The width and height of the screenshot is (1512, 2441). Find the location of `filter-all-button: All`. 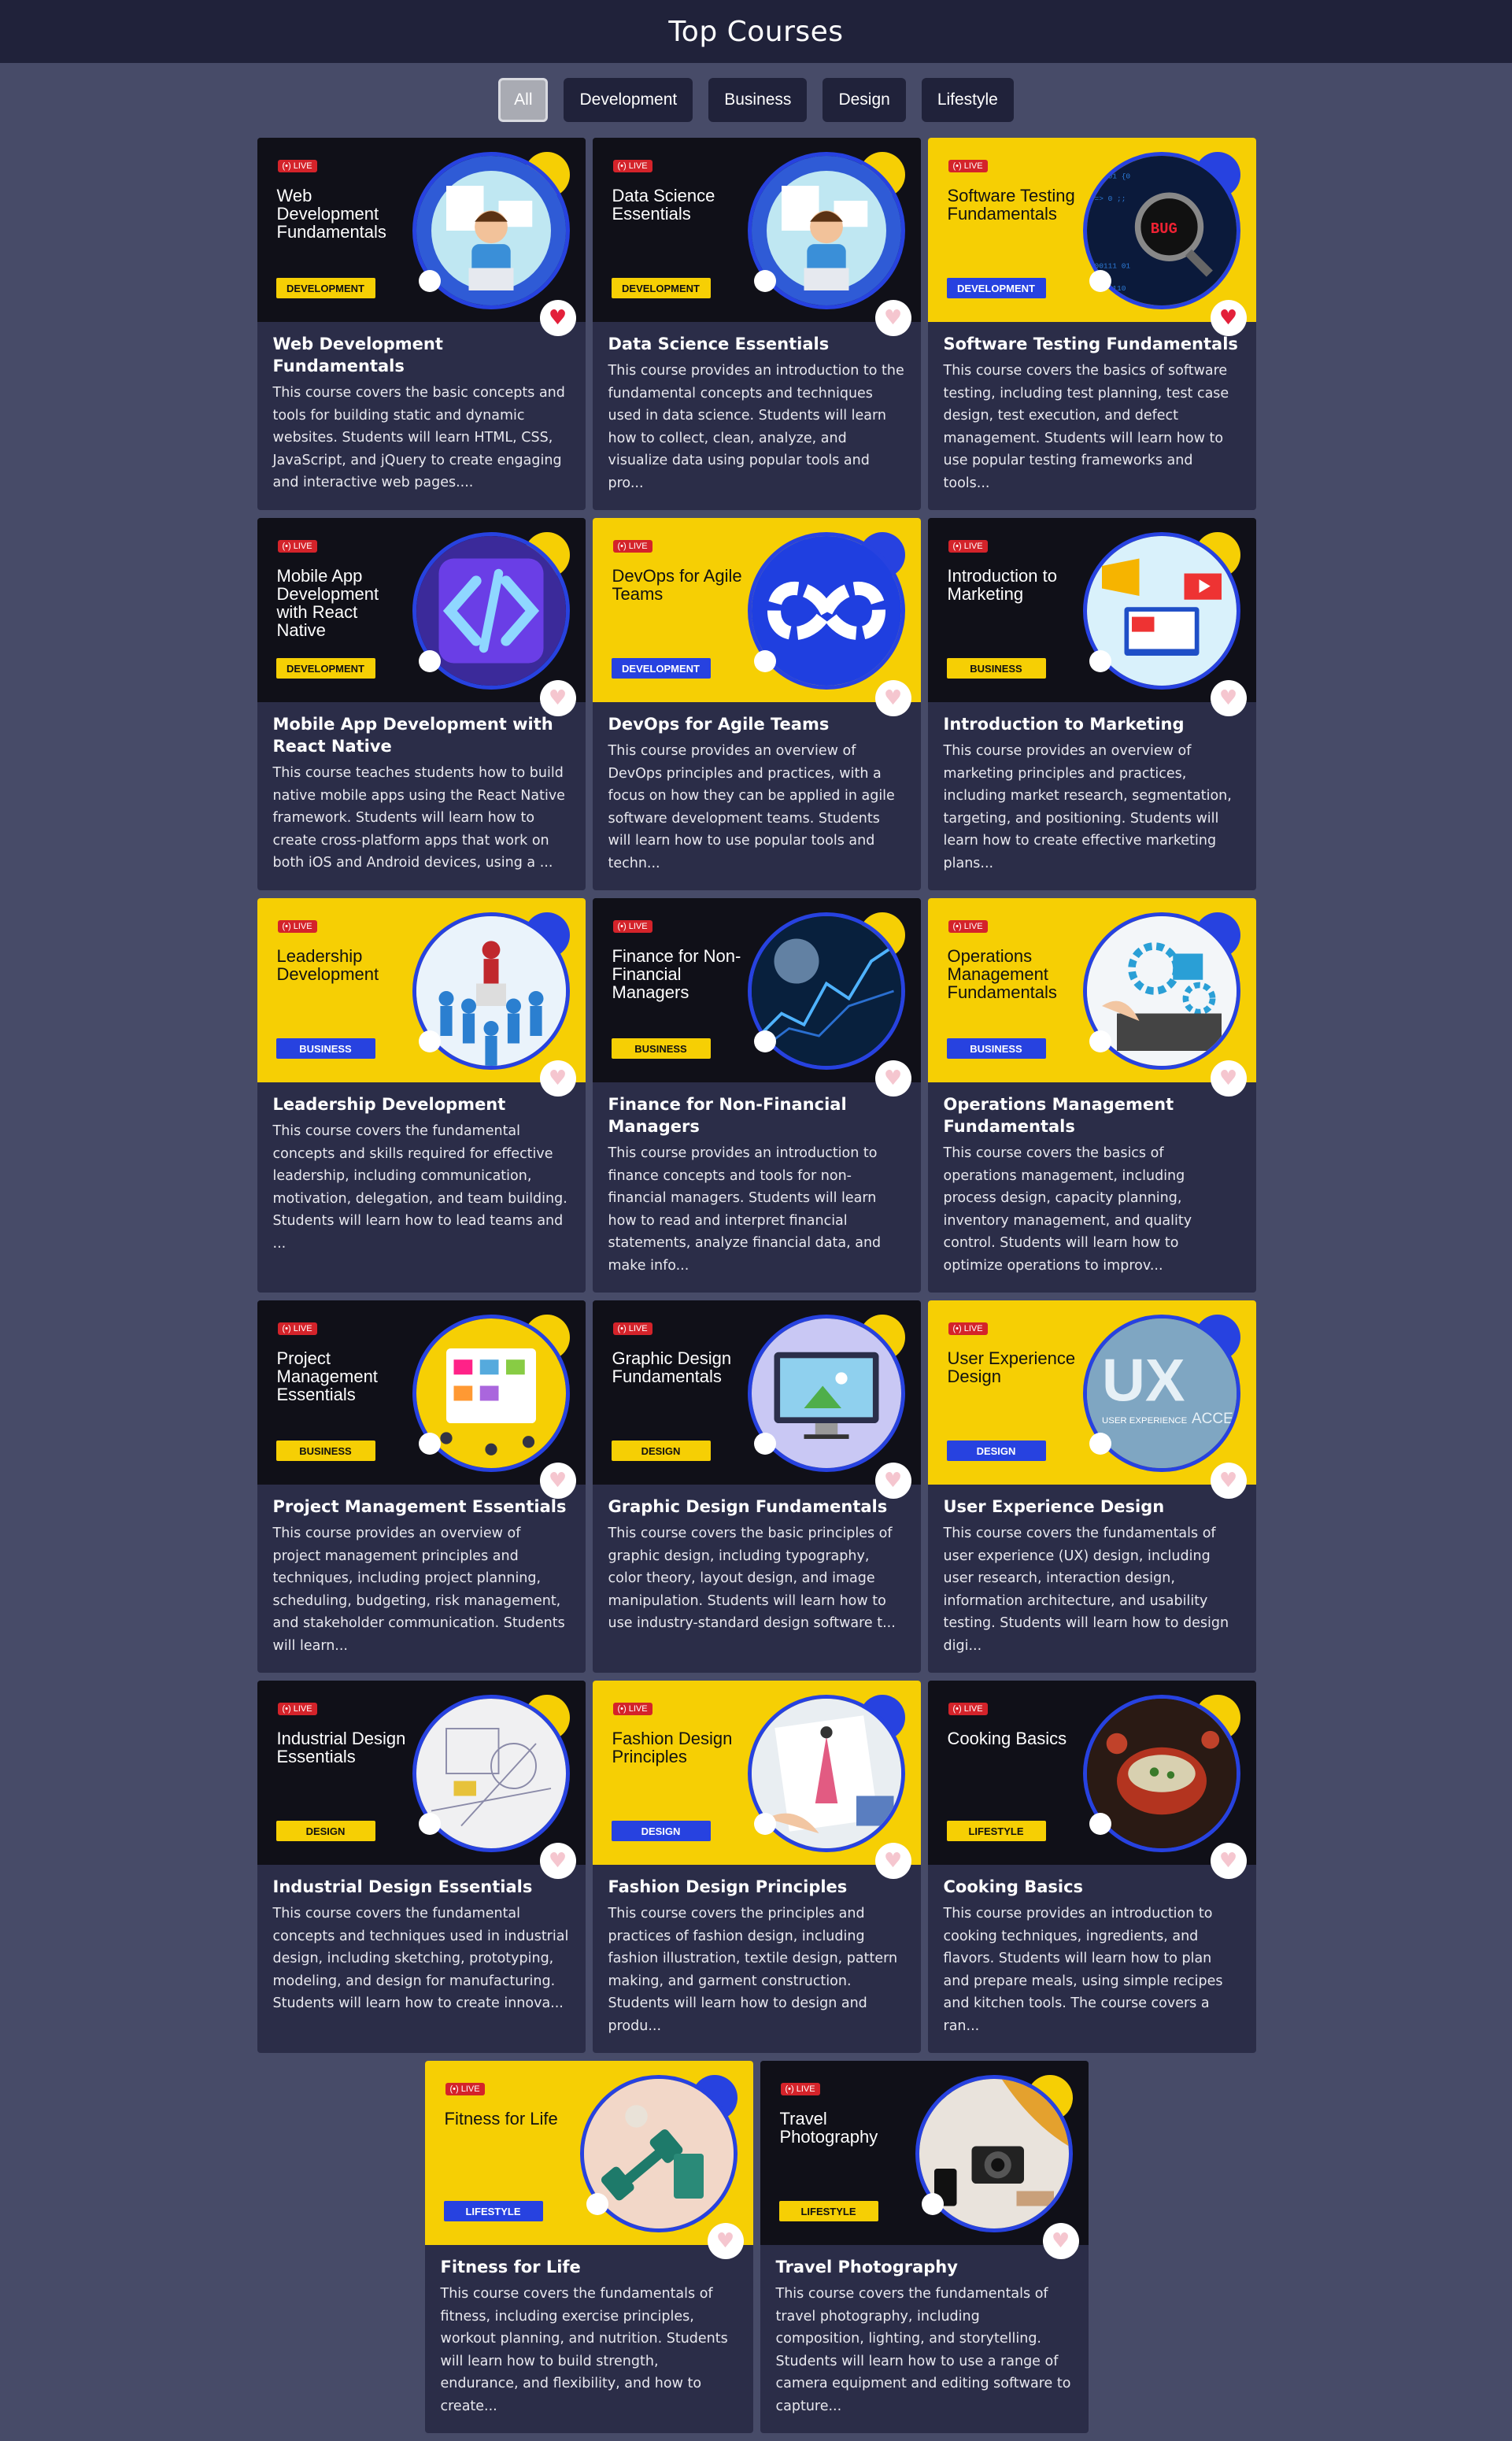

filter-all-button: All is located at coordinates (523, 100).